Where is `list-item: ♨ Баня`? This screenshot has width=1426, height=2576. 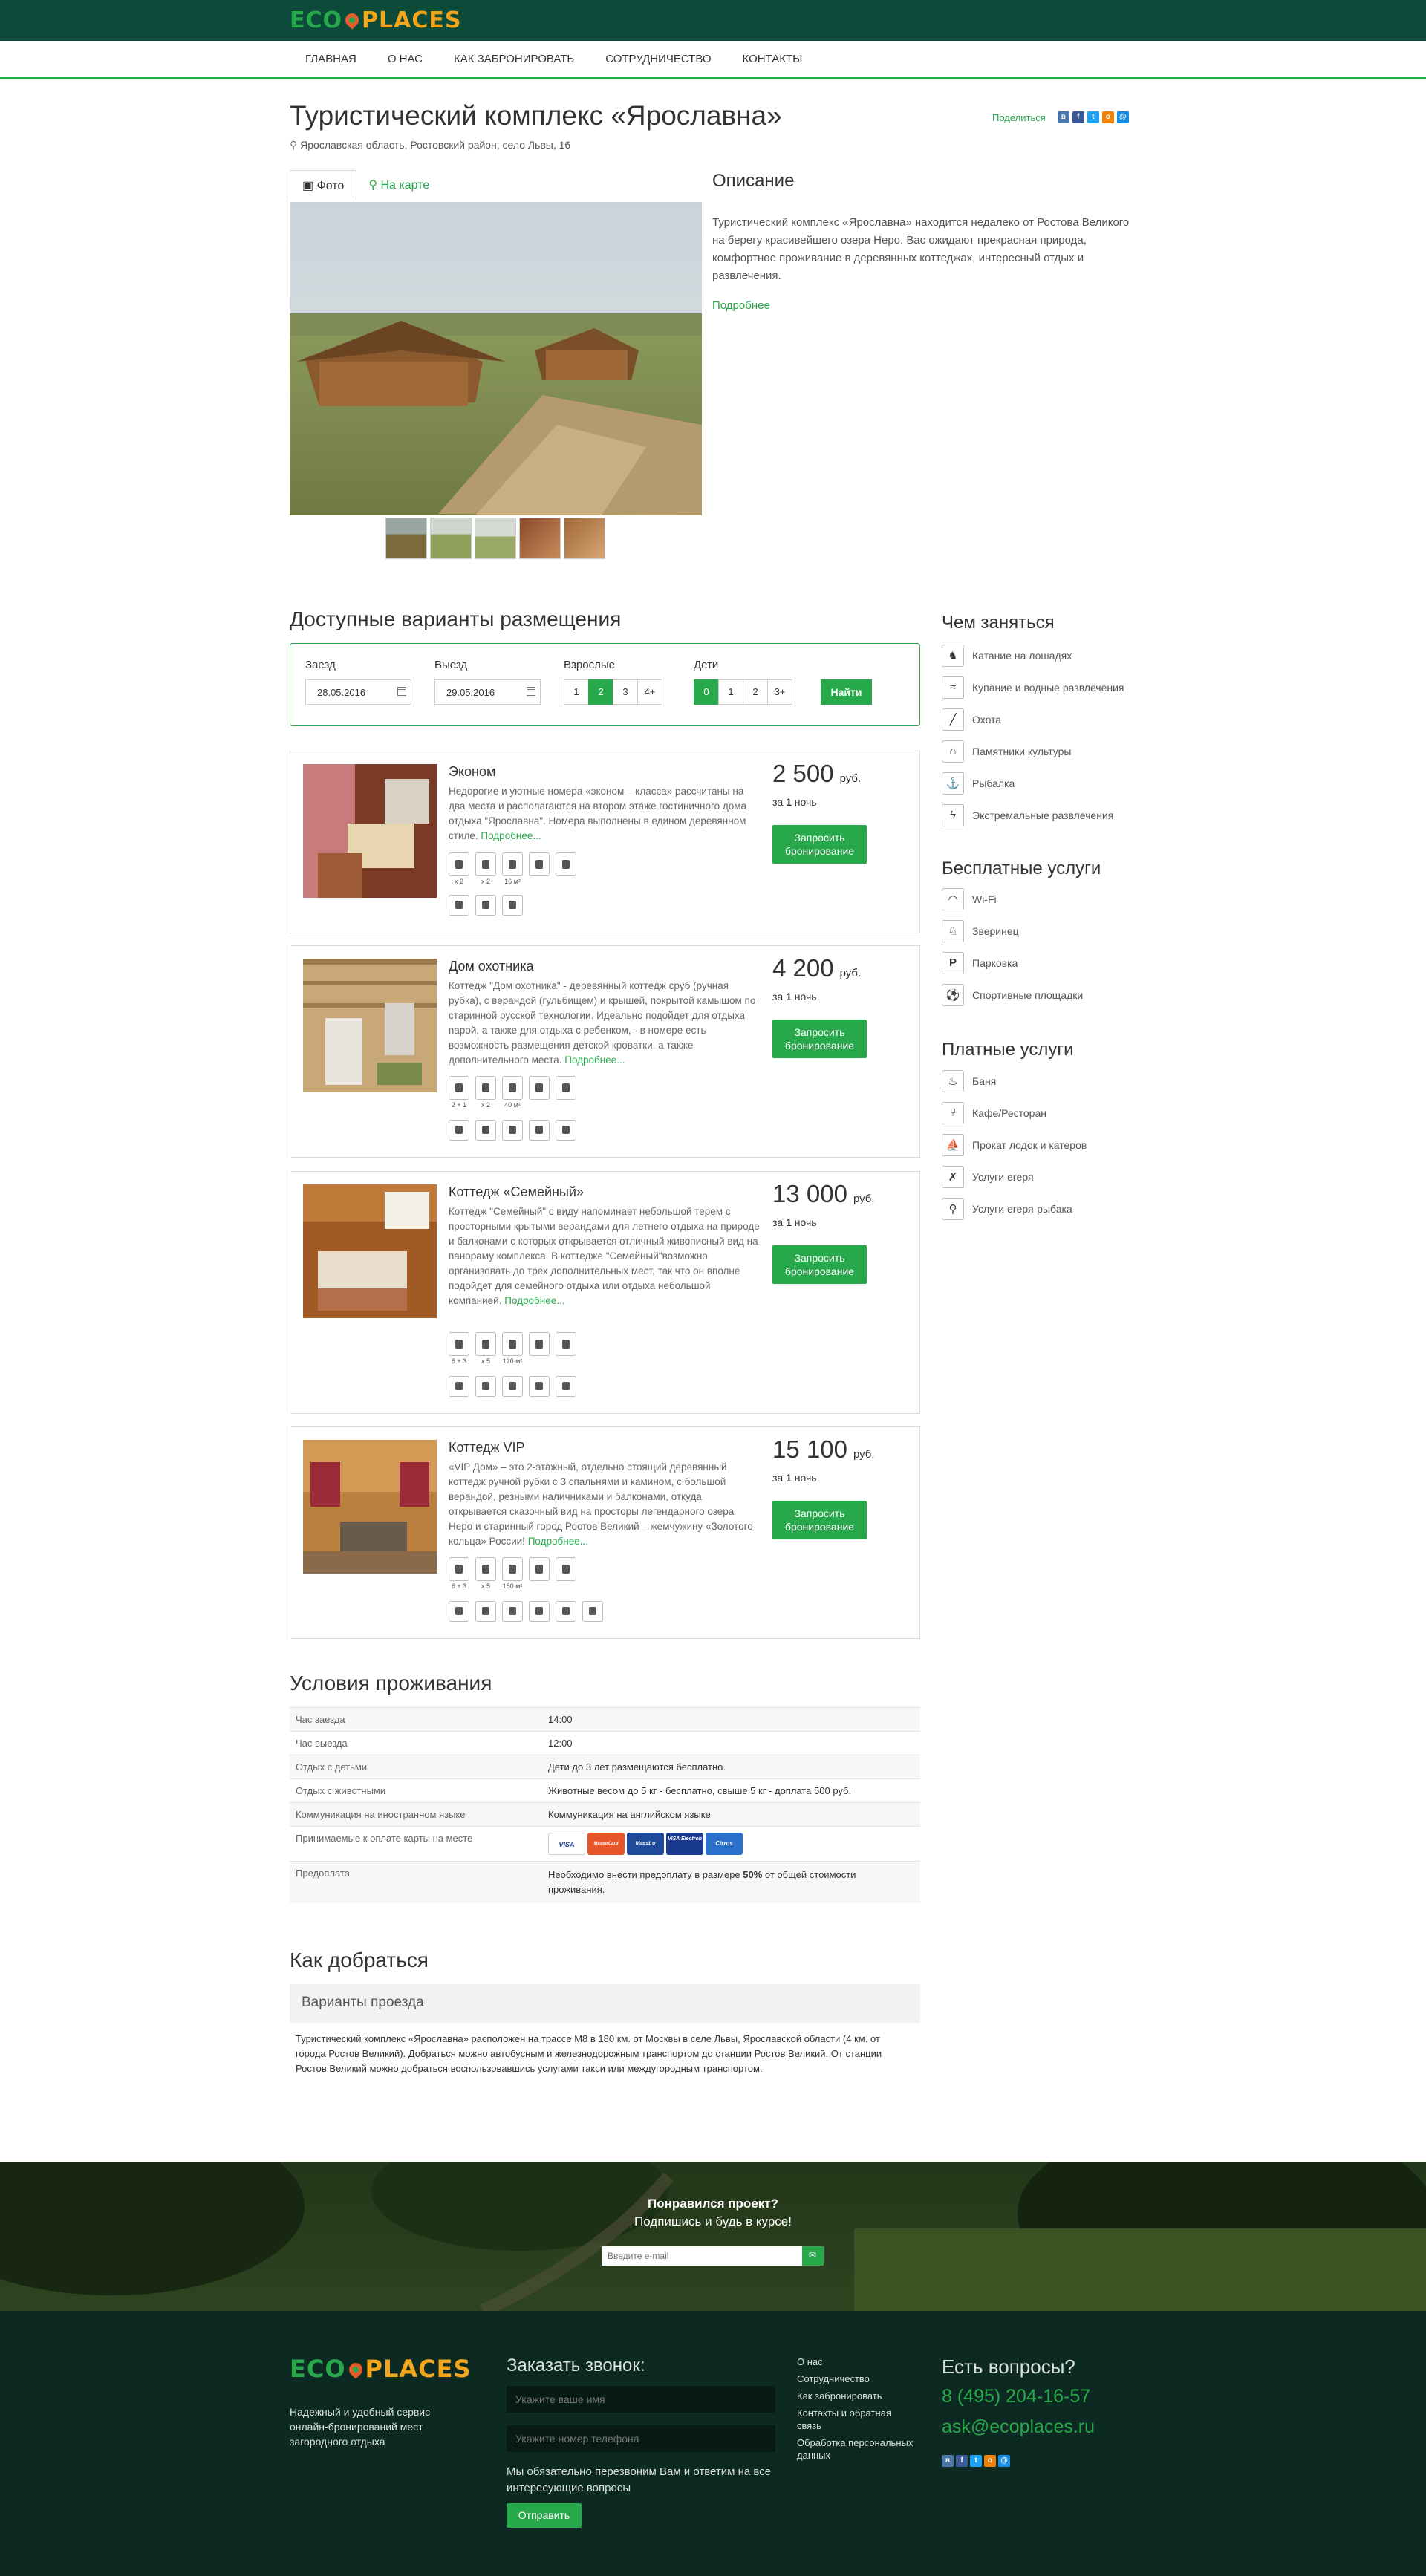
list-item: ♨ Баня is located at coordinates (1014, 1081).